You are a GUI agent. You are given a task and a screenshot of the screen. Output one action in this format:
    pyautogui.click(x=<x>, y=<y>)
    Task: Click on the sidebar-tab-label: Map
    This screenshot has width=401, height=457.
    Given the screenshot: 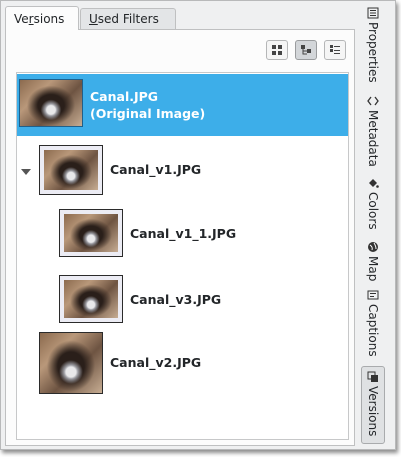 What is the action you would take?
    pyautogui.click(x=373, y=269)
    